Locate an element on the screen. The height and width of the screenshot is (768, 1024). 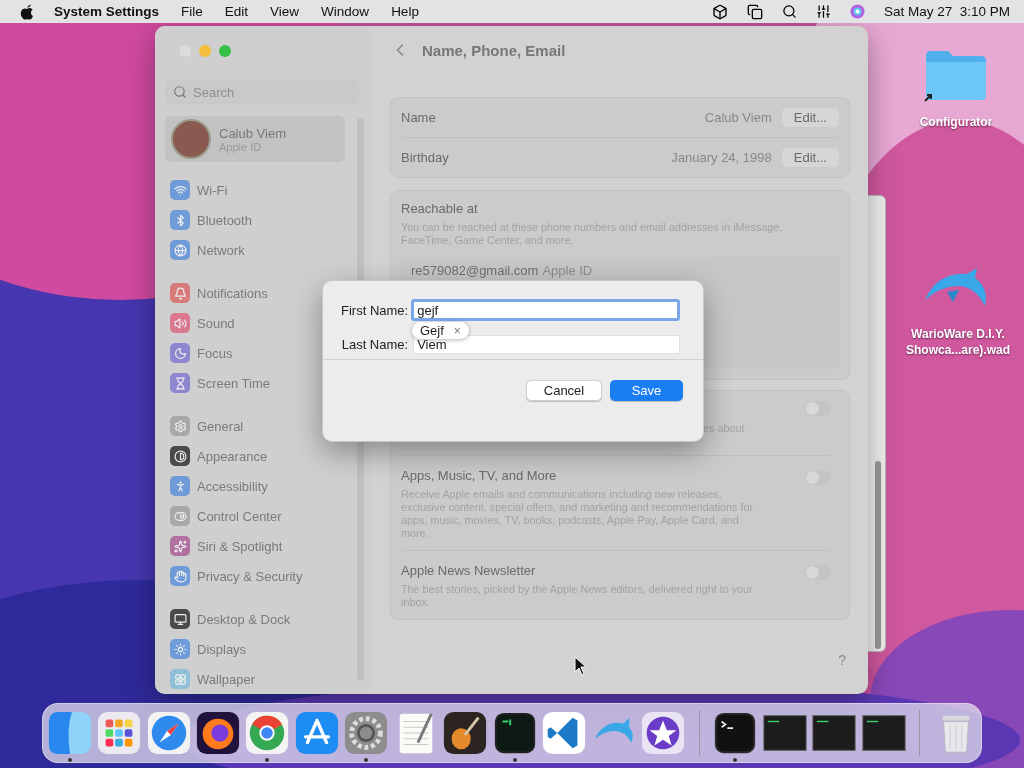
section-title: Reachable at is located at coordinates (440, 208).